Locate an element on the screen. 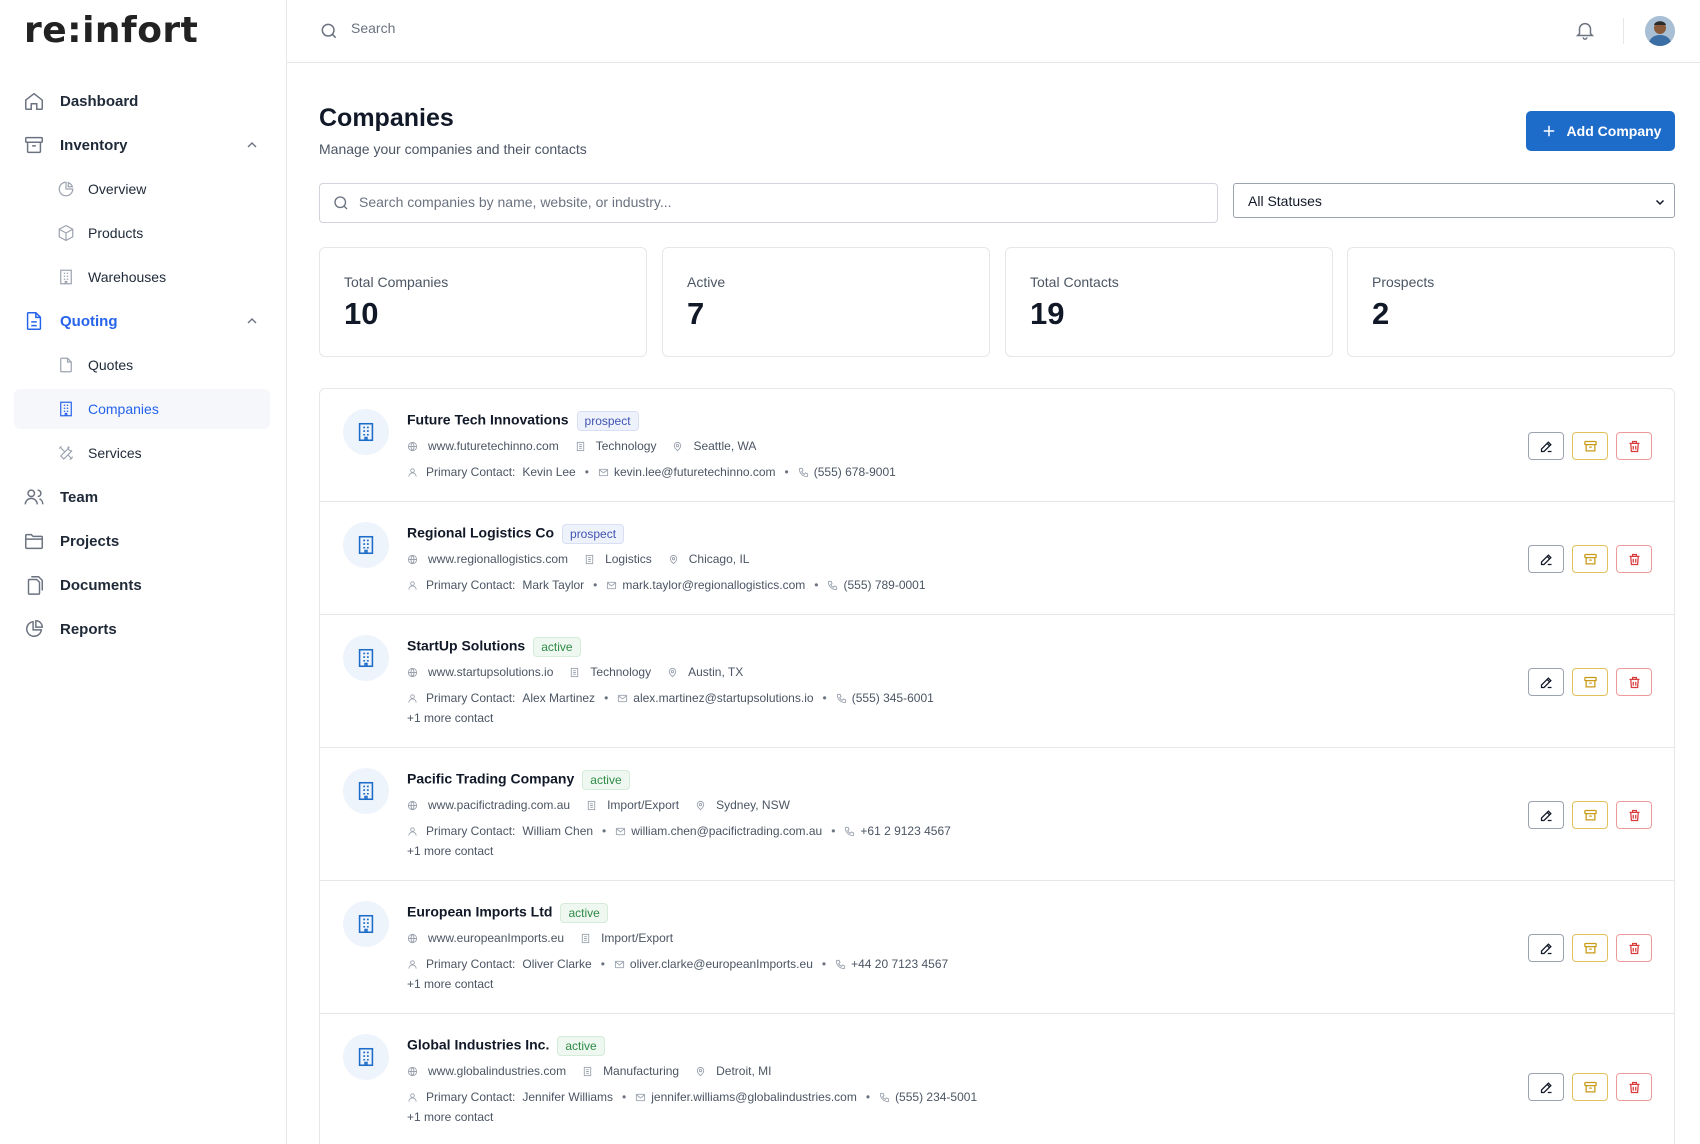 The image size is (1700, 1144). sidebar-item-warehouses: Warehouses is located at coordinates (142, 277).